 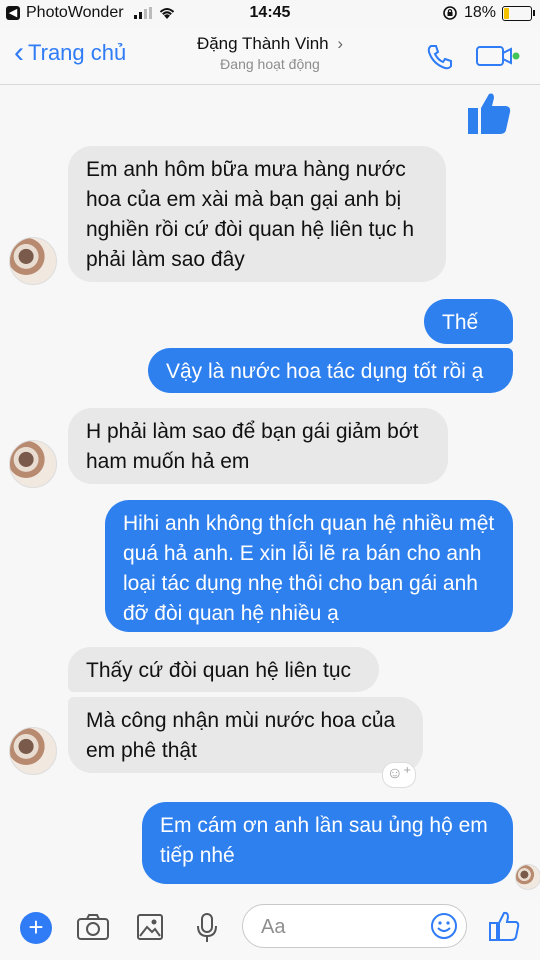 What do you see at coordinates (489, 113) in the screenshot?
I see `like-sticker-icon` at bounding box center [489, 113].